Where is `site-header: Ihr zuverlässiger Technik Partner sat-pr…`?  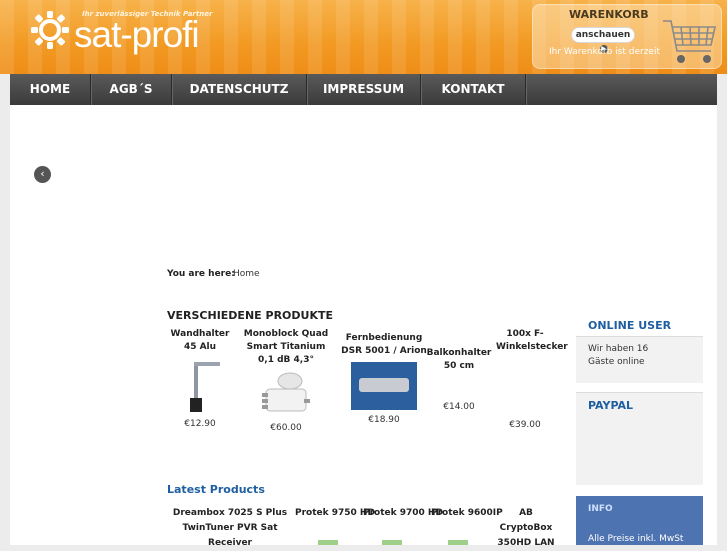
site-header: Ihr zuverlässiger Technik Partner sat-pr… is located at coordinates (363, 37).